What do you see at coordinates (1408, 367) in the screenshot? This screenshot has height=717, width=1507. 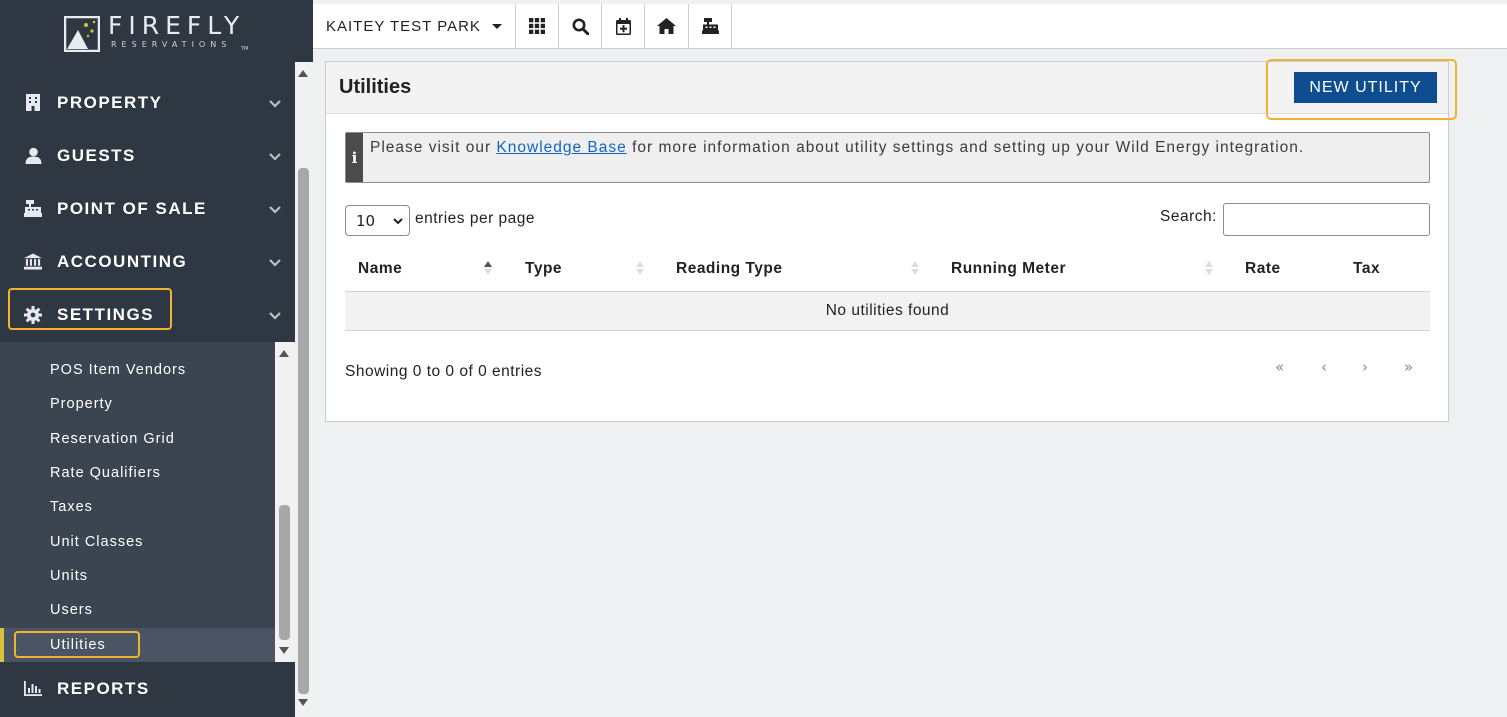 I see `pagination-last: »` at bounding box center [1408, 367].